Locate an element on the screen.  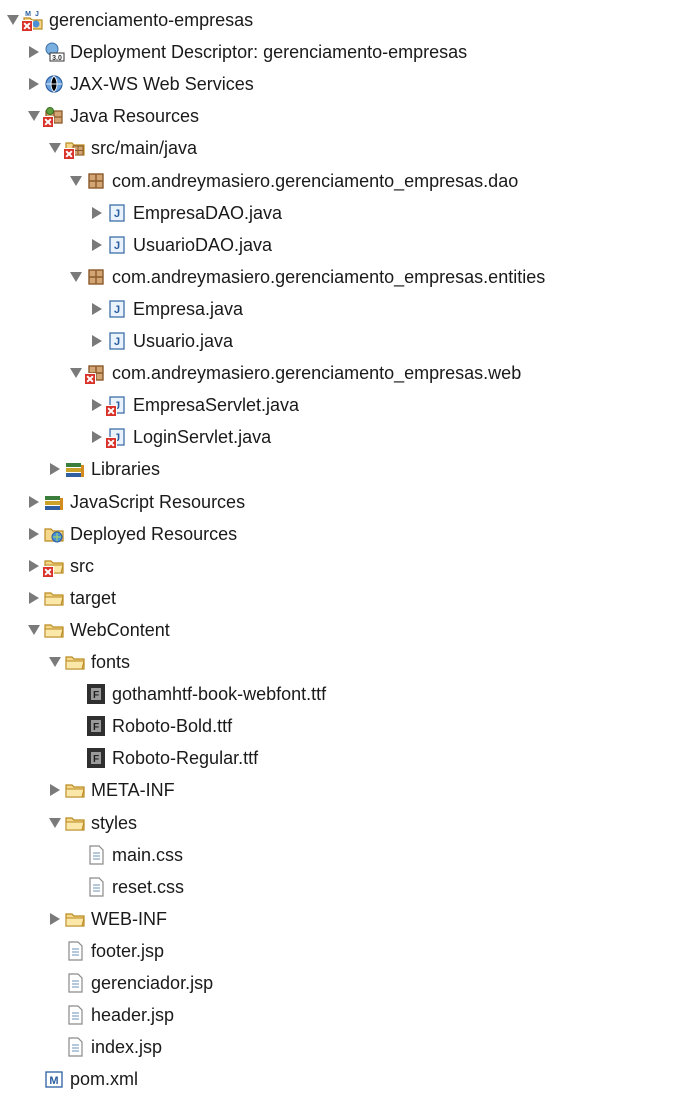
tree-item-label: header.jsp is located at coordinates (133, 1015).